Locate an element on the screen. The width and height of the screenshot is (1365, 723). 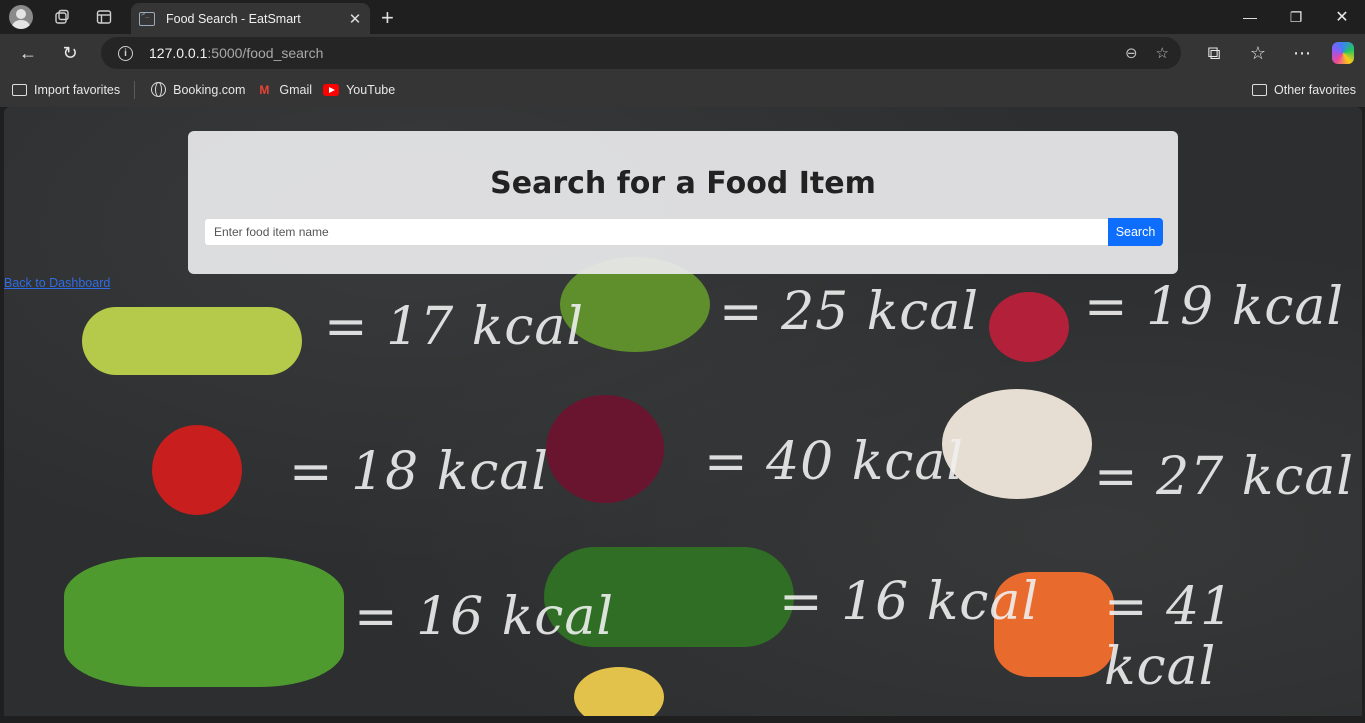
address-bar: i 127.0.0.1:5000/food_search ⊖ ☆ is located at coordinates (641, 53).